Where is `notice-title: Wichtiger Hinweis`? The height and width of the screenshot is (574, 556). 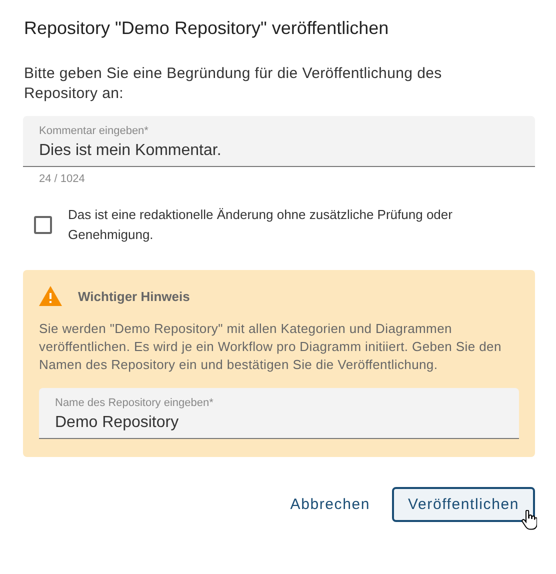 notice-title: Wichtiger Hinweis is located at coordinates (134, 296).